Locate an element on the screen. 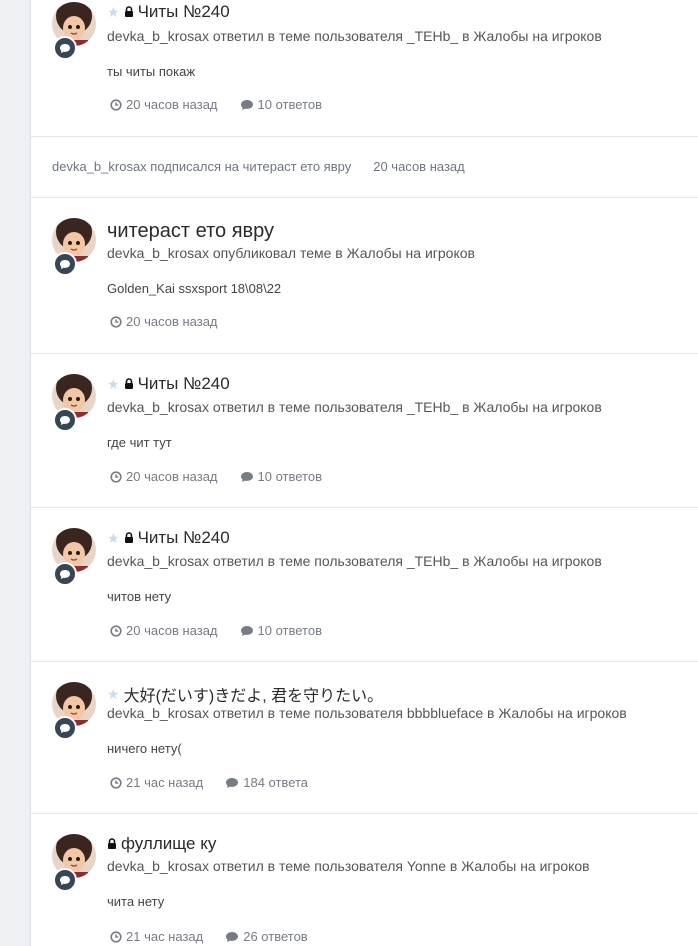  item-stats: 21 час назад 184 ответа is located at coordinates (220, 782).